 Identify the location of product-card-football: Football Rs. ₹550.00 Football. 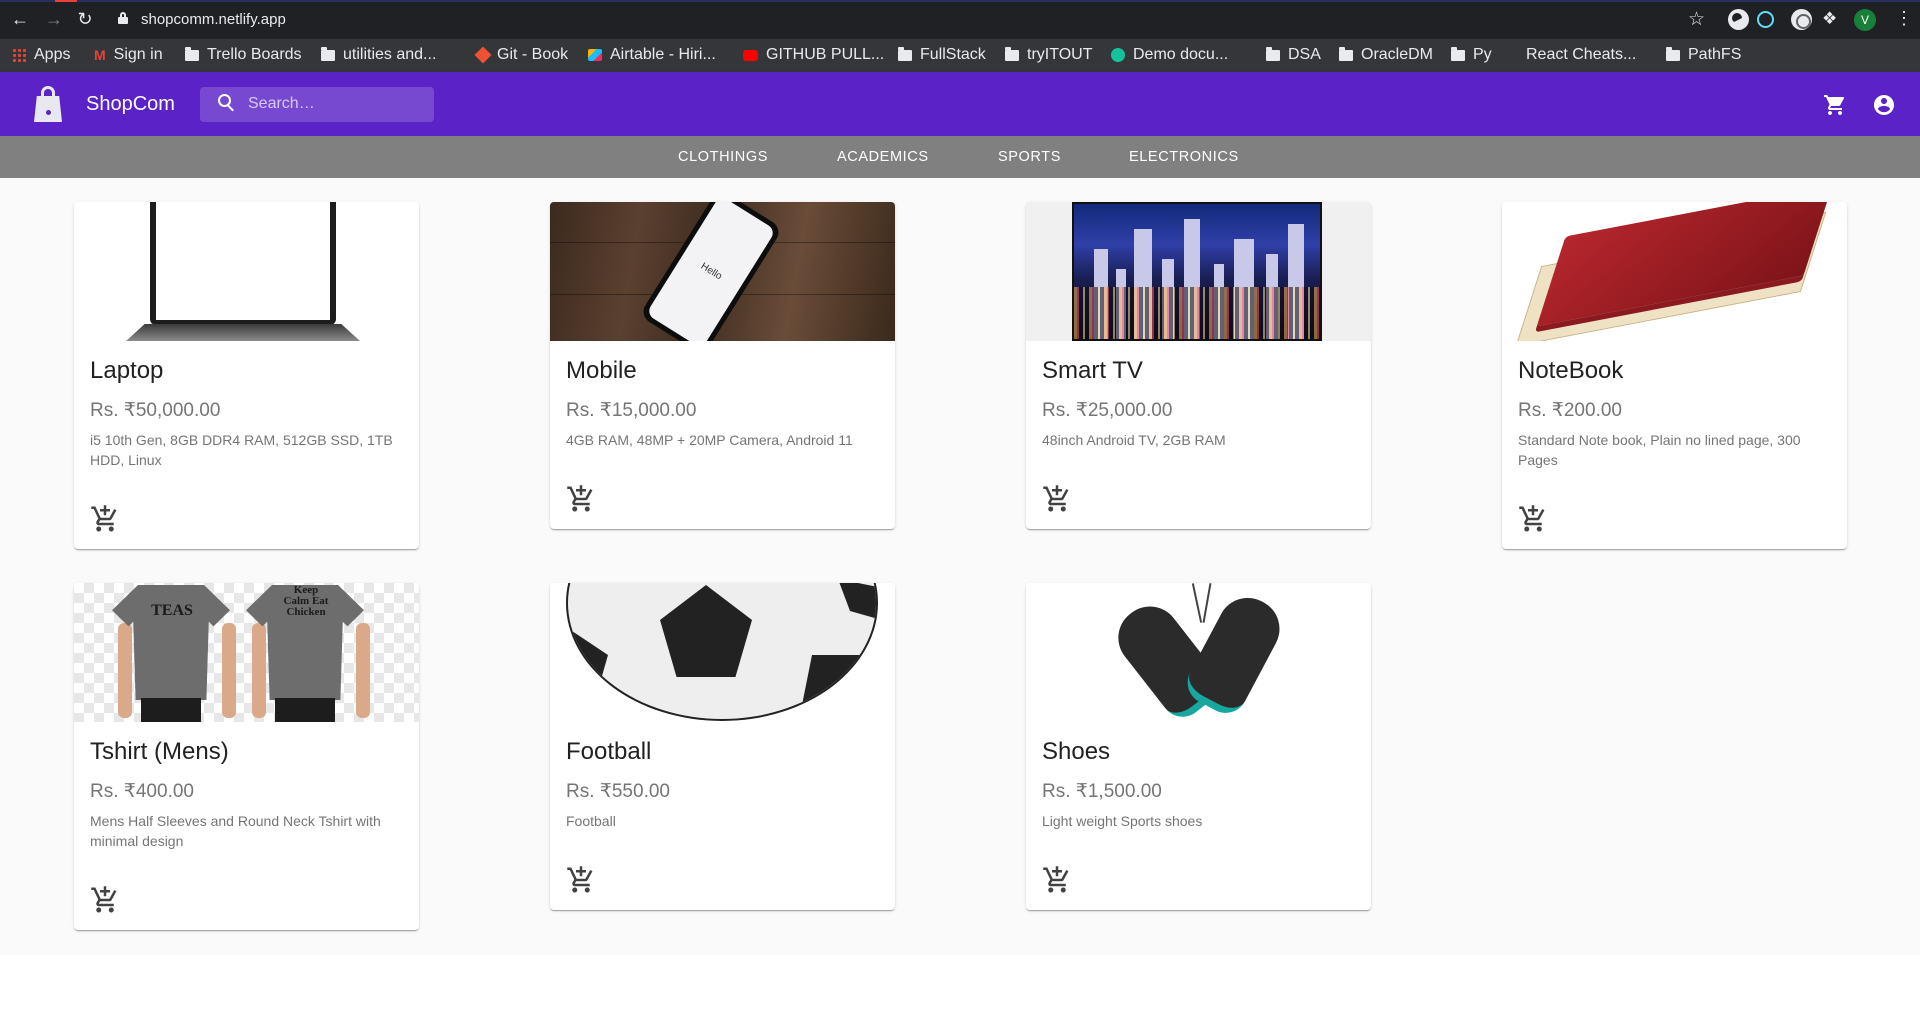
(722, 746).